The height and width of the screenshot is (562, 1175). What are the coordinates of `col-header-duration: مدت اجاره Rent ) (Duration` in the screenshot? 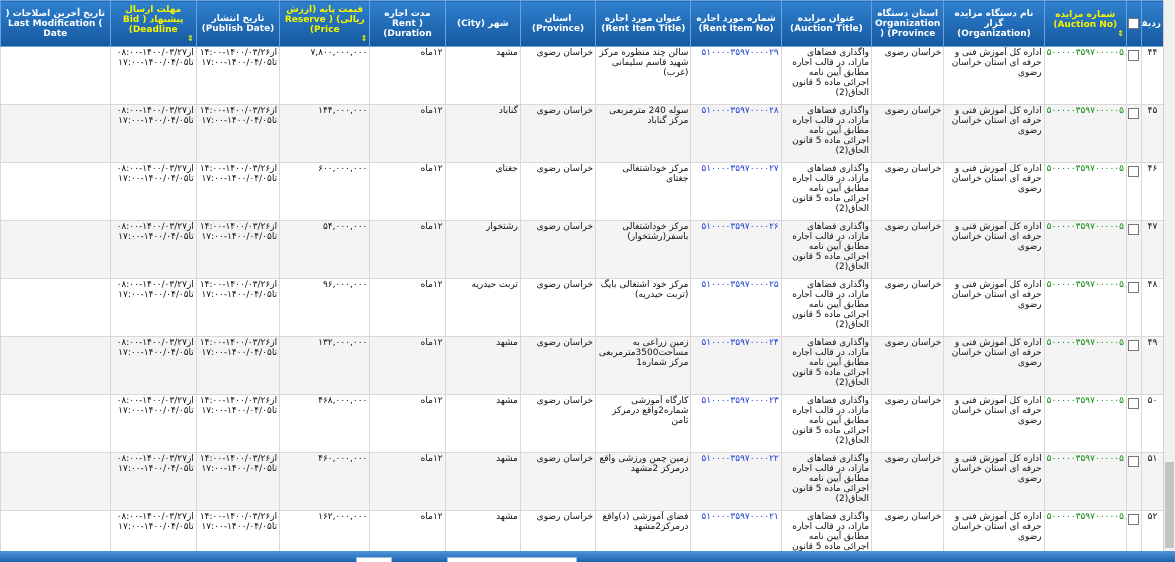 It's located at (407, 23).